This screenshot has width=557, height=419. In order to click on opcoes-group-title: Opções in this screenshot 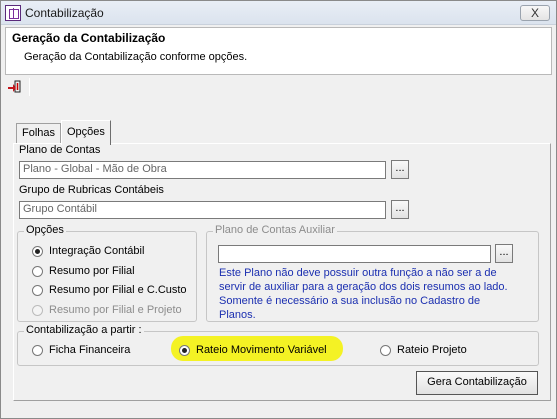, I will do `click(45, 230)`.